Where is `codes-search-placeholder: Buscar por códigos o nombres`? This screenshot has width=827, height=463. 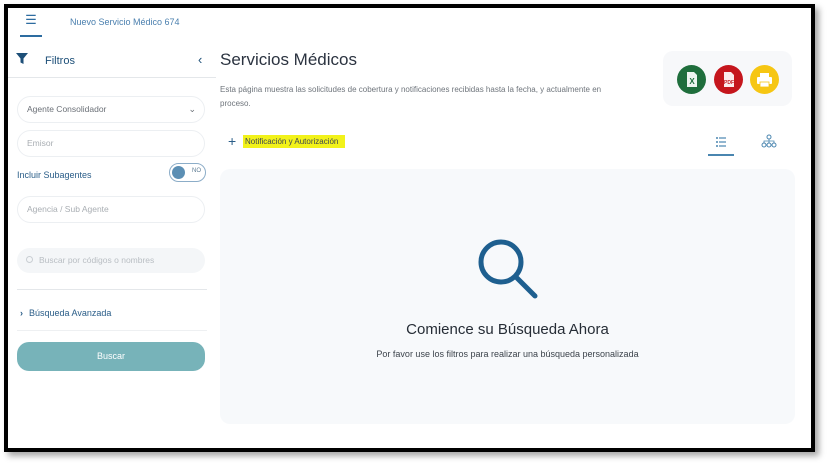
codes-search-placeholder: Buscar por códigos o nombres is located at coordinates (97, 260).